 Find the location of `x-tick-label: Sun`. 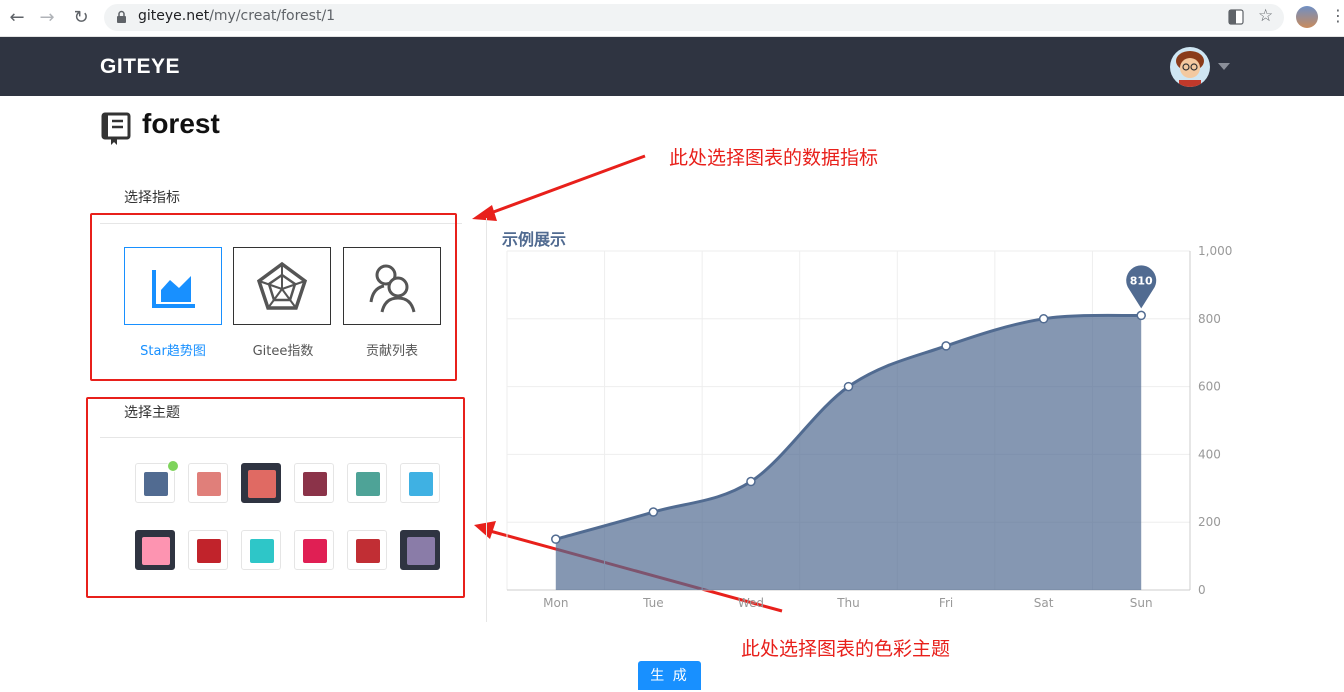

x-tick-label: Sun is located at coordinates (1141, 603).